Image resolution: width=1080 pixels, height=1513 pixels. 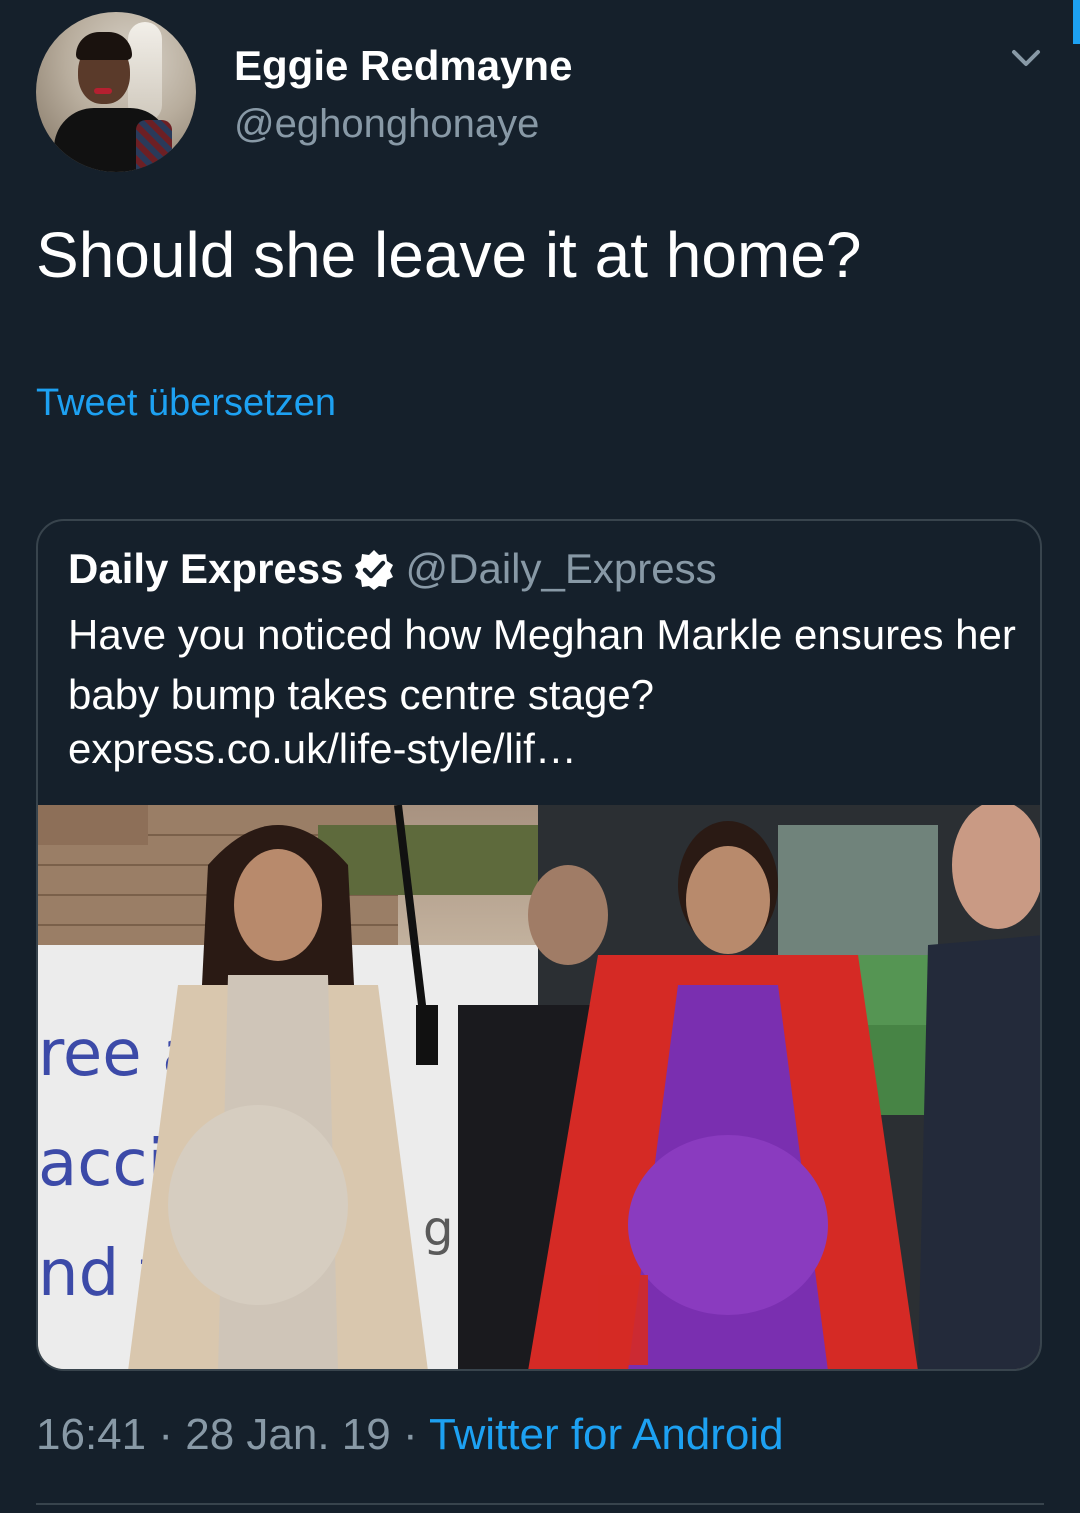 What do you see at coordinates (438, 1229) in the screenshot?
I see `banner-text-fragment: g` at bounding box center [438, 1229].